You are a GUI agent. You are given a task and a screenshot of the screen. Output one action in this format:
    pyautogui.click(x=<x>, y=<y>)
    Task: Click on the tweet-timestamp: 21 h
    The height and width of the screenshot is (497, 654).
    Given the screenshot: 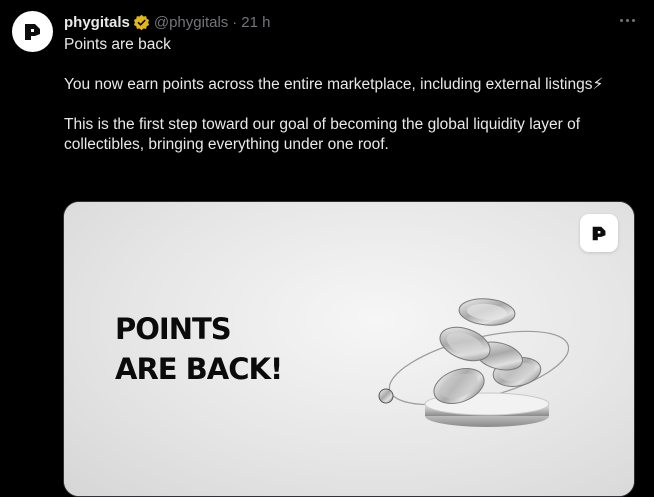 What is the action you would take?
    pyautogui.click(x=255, y=22)
    